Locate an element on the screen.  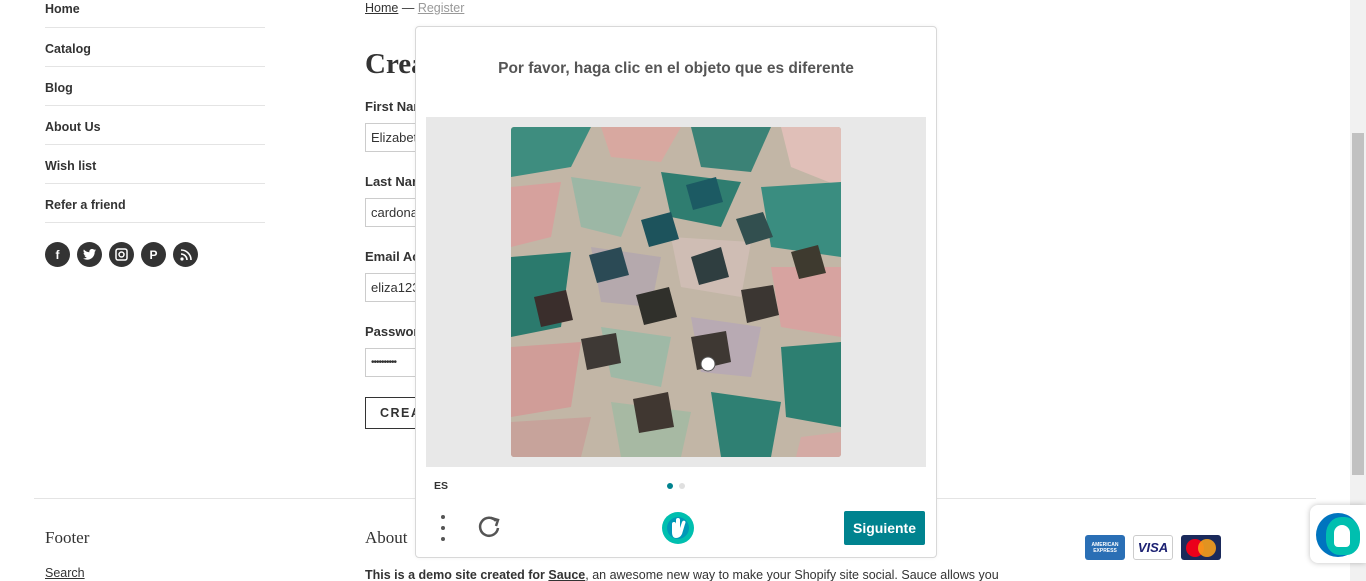
first-name-label: First Nar is located at coordinates (392, 106).